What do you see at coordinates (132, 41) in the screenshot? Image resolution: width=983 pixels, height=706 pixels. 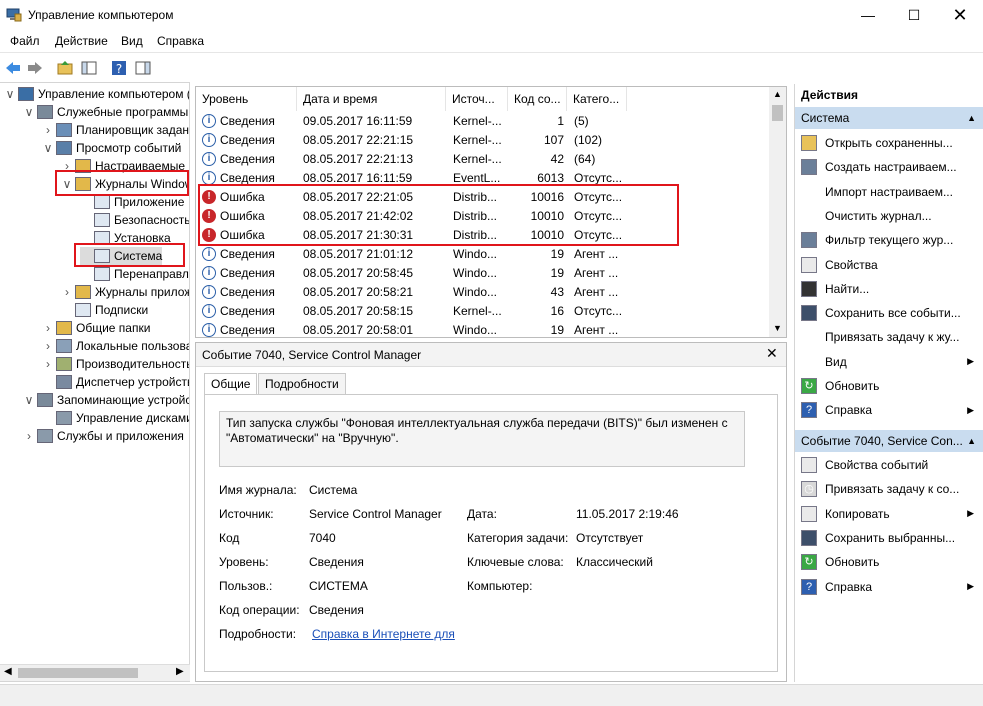 I see `menu-view: Вид` at bounding box center [132, 41].